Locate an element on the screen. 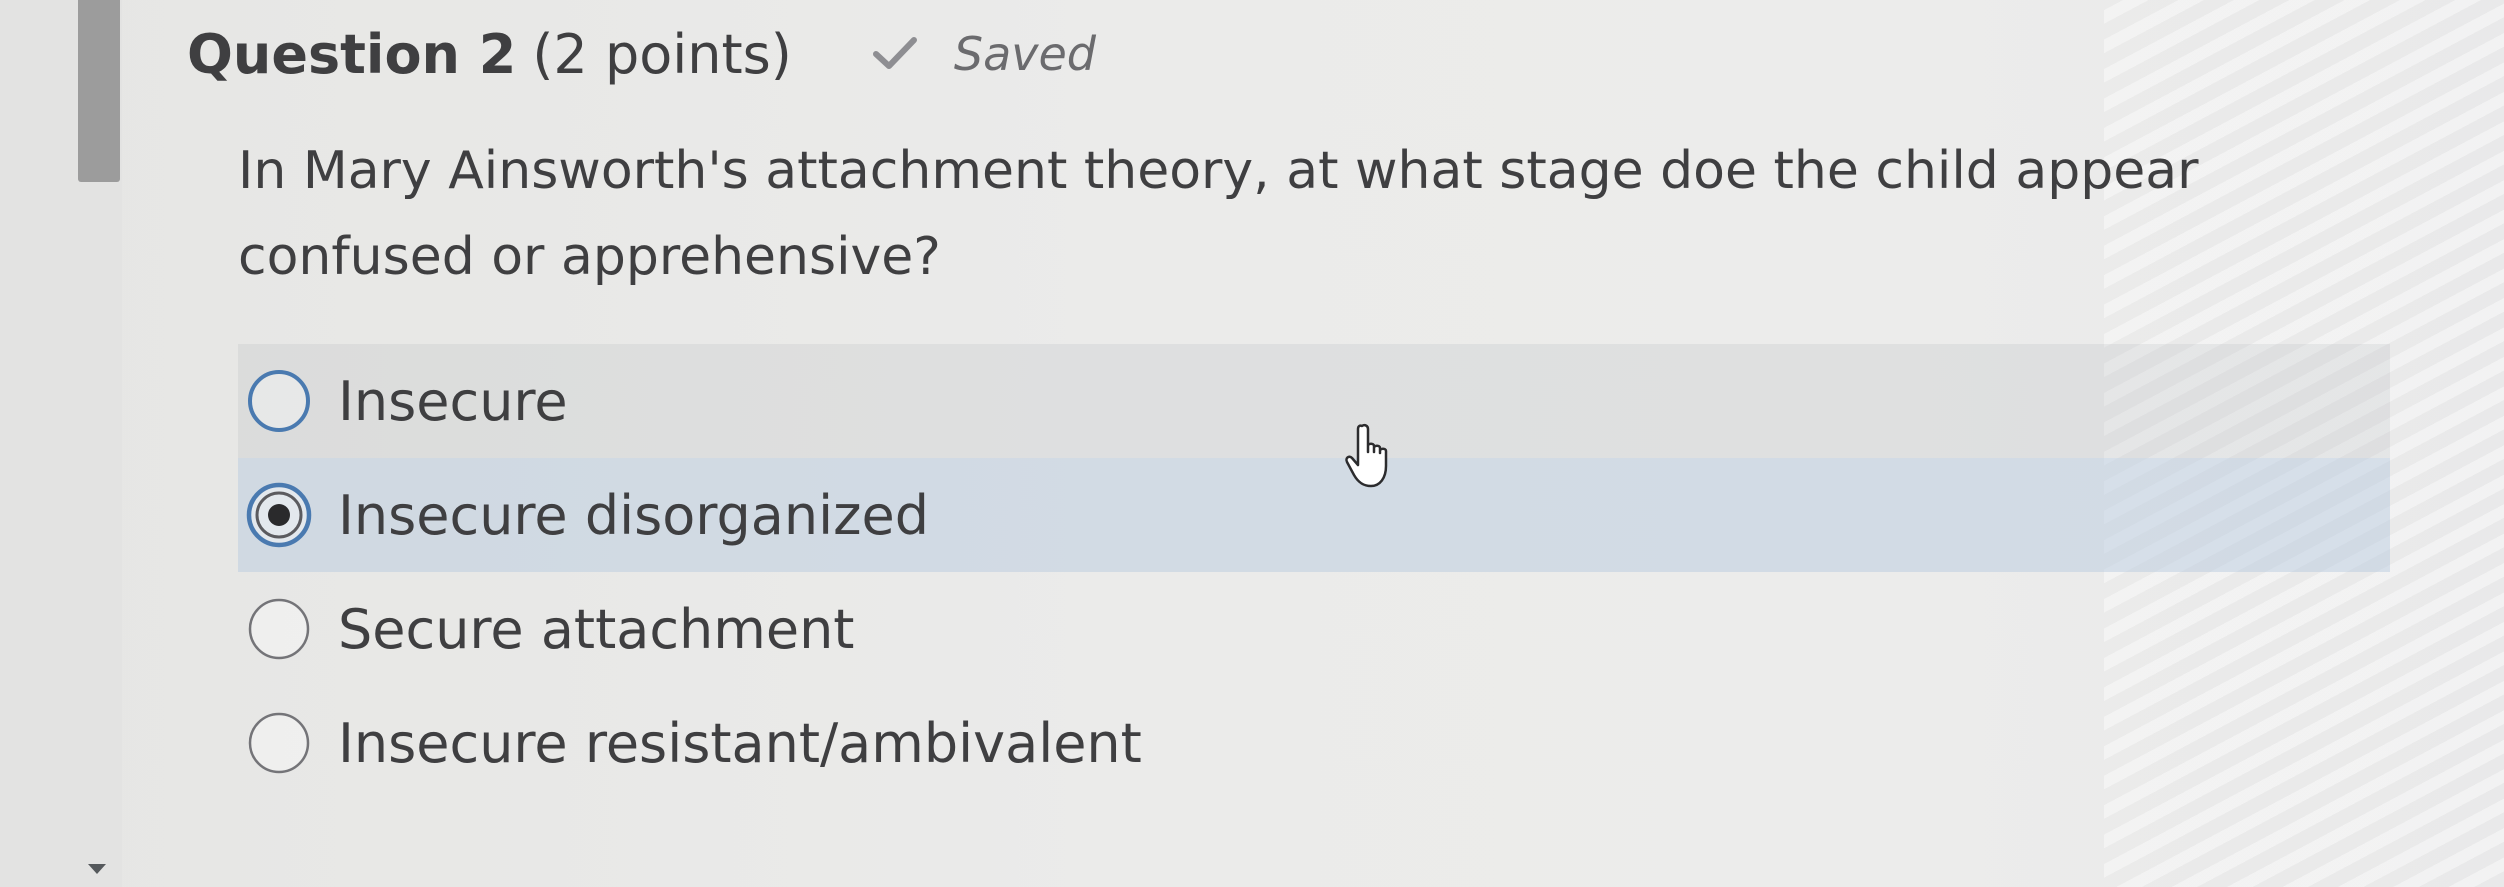 This screenshot has width=2504, height=887. option-secure-attachment: Secure attachment is located at coordinates (1314, 629).